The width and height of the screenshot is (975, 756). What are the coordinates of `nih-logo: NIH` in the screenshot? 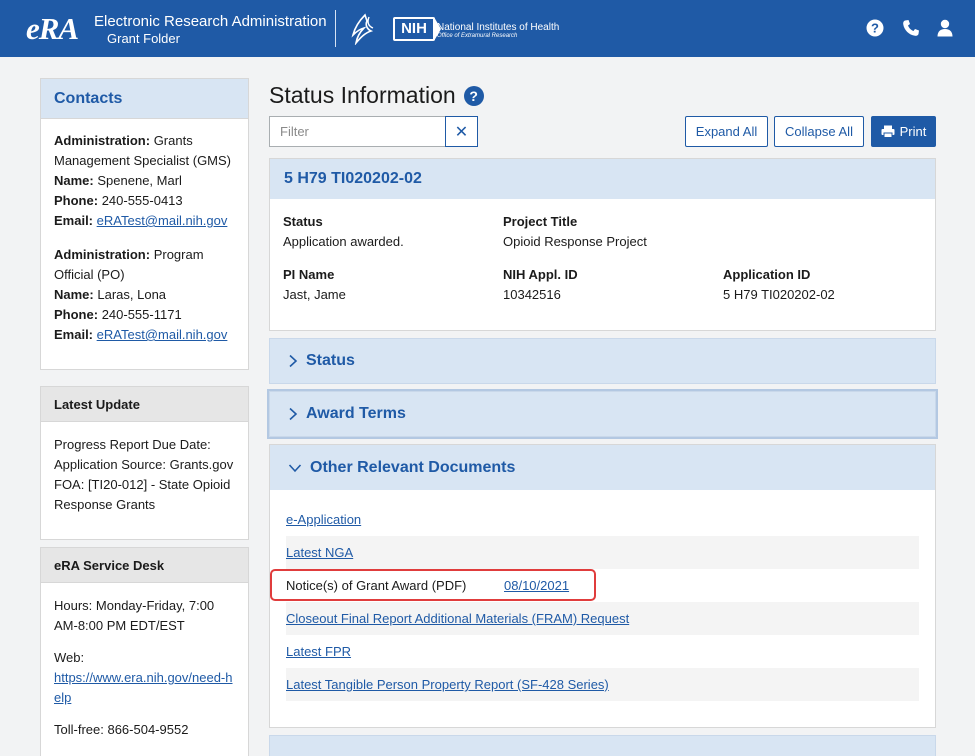 It's located at (417, 29).